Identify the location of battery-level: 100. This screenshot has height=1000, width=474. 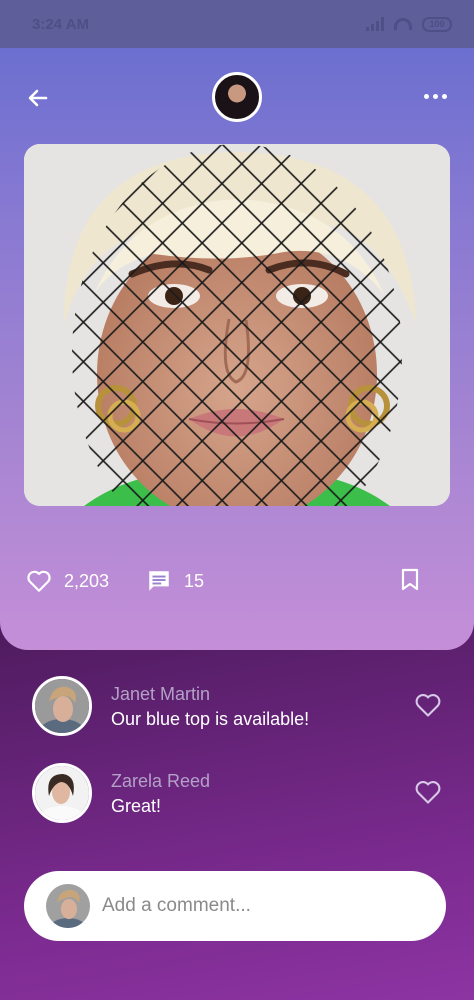
(437, 23).